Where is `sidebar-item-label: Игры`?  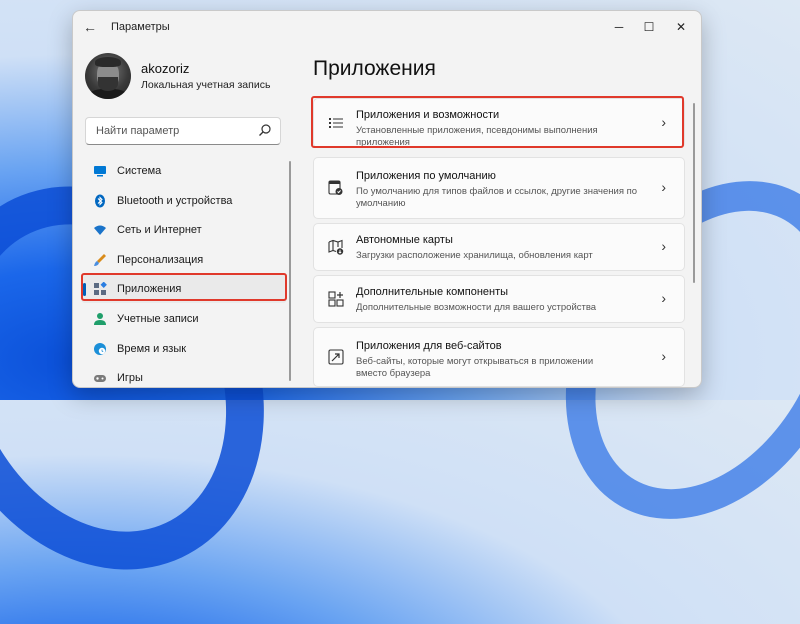
sidebar-item-label: Игры is located at coordinates (130, 378).